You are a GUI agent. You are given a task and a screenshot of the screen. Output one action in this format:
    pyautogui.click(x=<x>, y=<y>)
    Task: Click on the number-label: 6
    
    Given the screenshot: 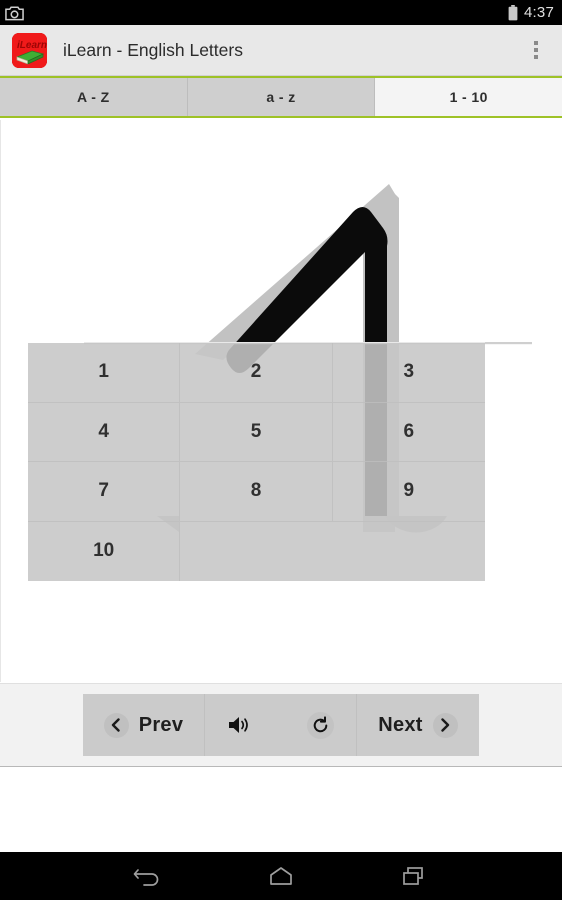 What is the action you would take?
    pyautogui.click(x=409, y=431)
    